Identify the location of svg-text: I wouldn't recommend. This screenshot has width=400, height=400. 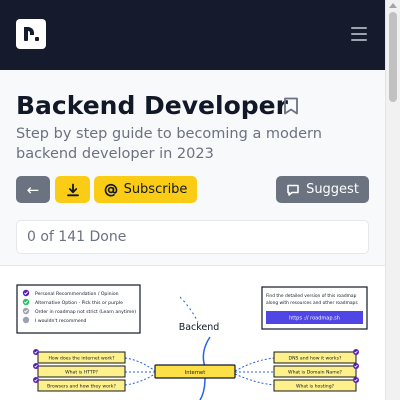
(61, 321).